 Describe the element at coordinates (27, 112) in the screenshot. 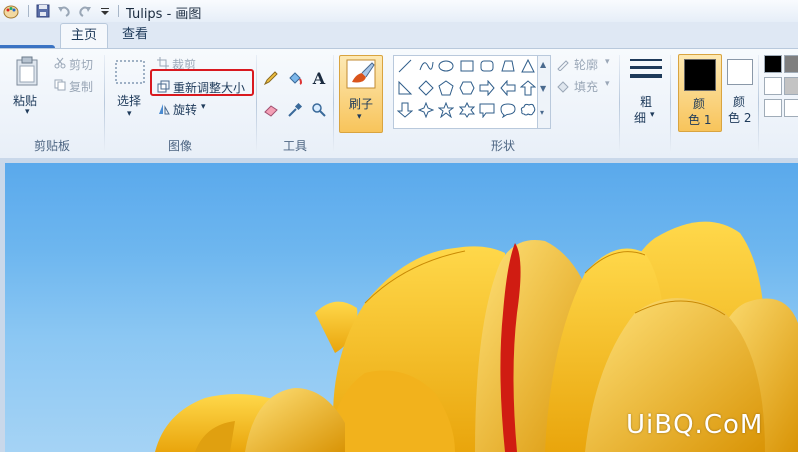

I see `paste-dropdown-icon: ▾` at that location.